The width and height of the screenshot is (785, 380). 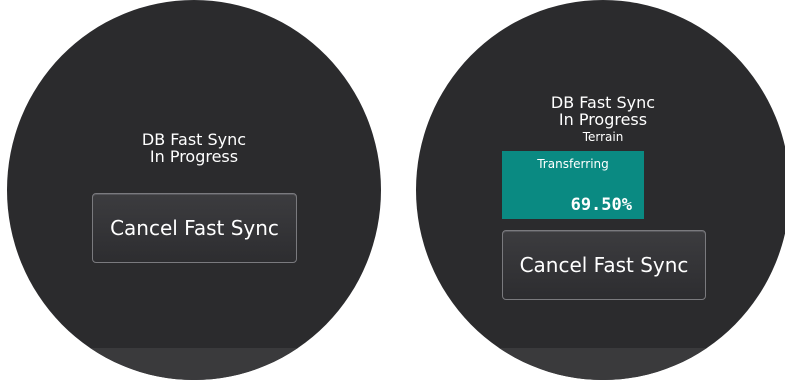 What do you see at coordinates (601, 205) in the screenshot?
I see `progress-percentage: 69.50%` at bounding box center [601, 205].